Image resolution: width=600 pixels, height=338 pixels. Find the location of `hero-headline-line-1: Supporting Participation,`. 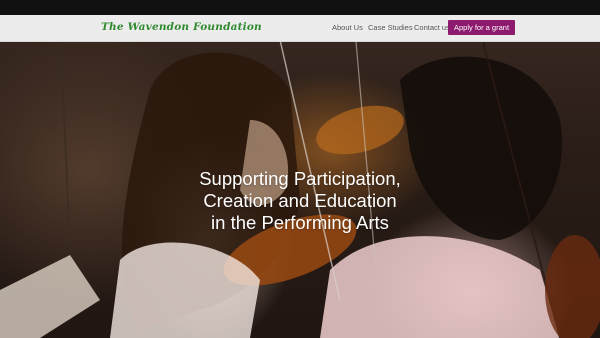

hero-headline-line-1: Supporting Participation, is located at coordinates (300, 178).